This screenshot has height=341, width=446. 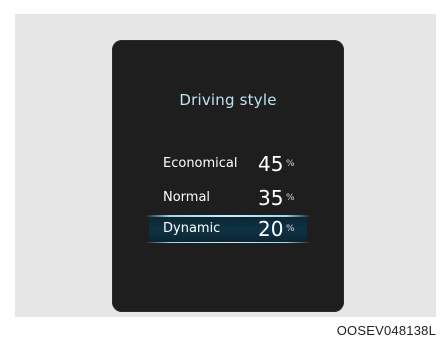 I want to click on driving-style-row-economical: Economical 45 %, so click(x=233, y=164).